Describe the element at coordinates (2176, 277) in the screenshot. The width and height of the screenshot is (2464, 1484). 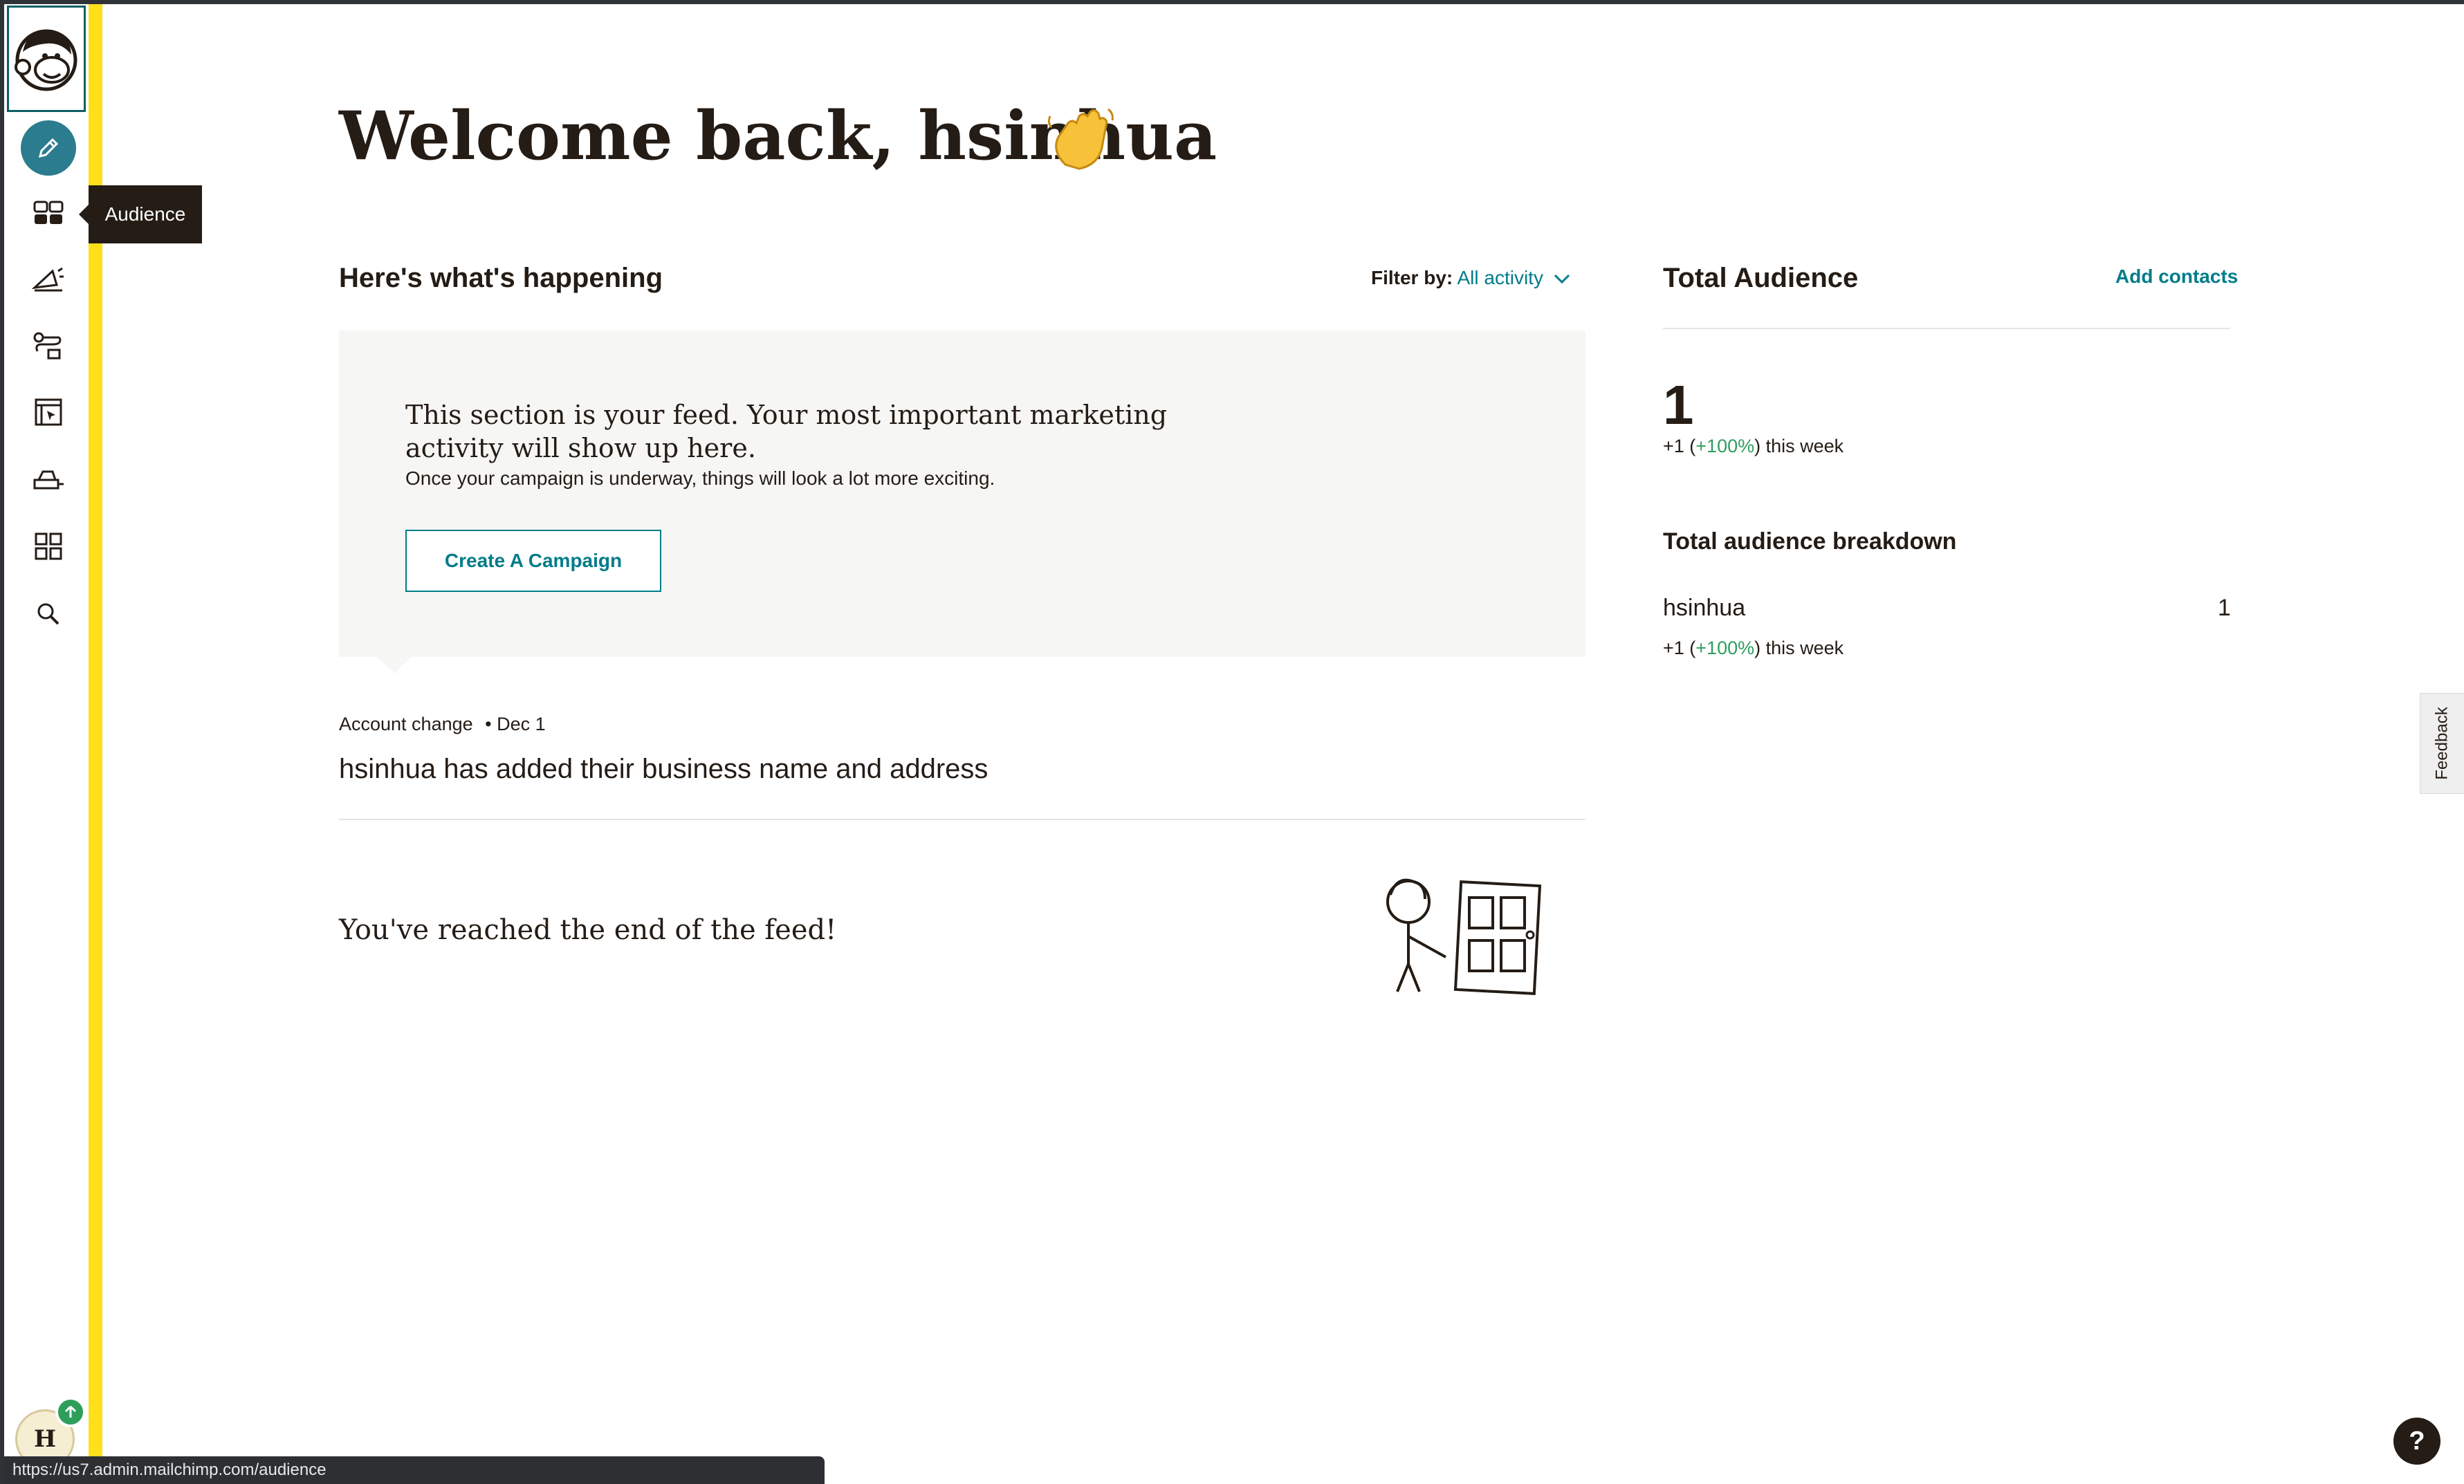
I see `add-contacts-link: Add contacts` at that location.